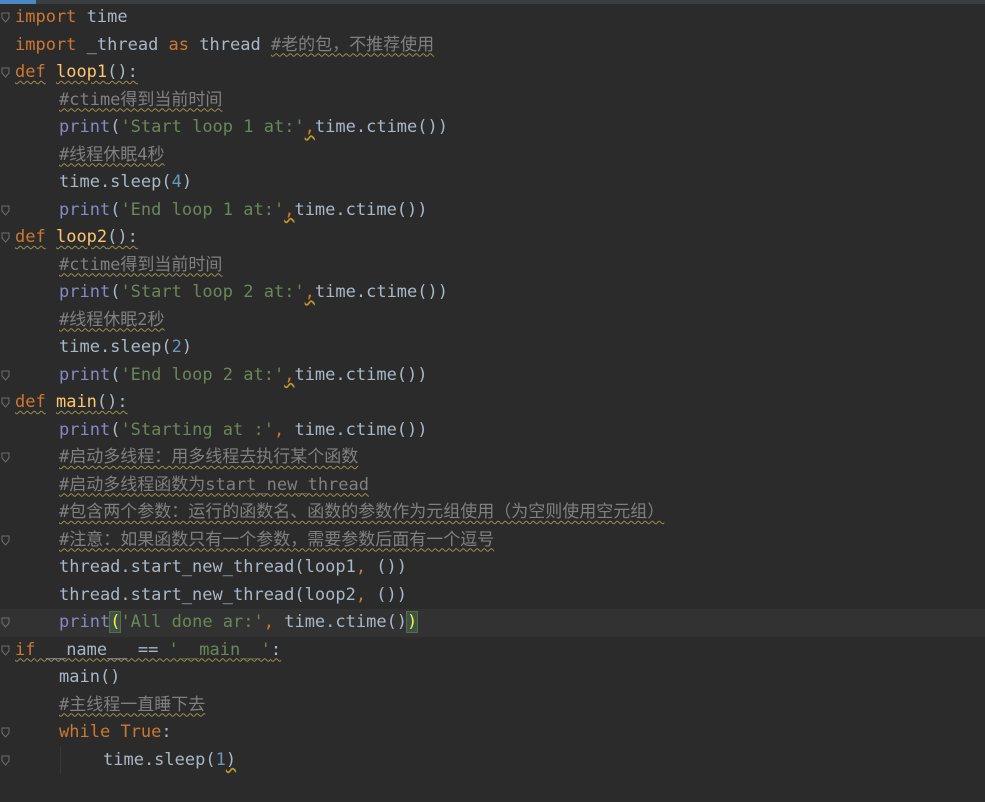 Image resolution: width=985 pixels, height=802 pixels. I want to click on code-token: #包含两个参数：运行的函数名、函数的参数作为元组使用（为空则使用空元组）, so click(362, 512).